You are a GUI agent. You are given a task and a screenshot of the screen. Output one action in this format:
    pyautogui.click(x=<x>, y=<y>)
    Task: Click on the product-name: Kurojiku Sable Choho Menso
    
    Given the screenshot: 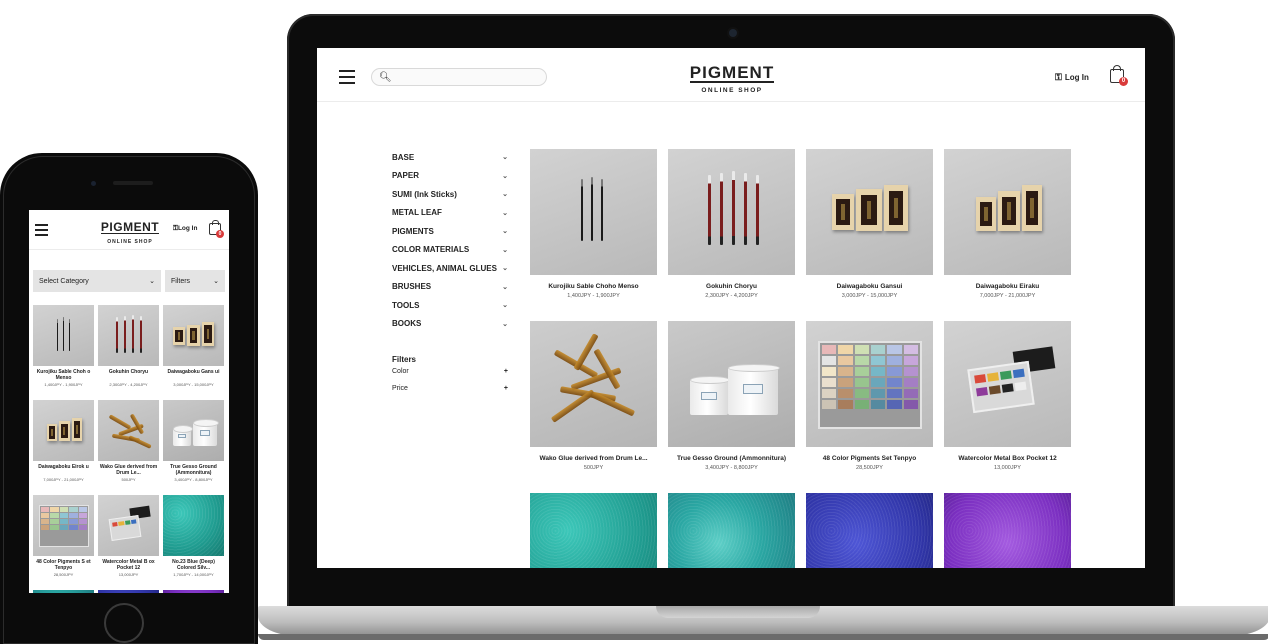 What is the action you would take?
    pyautogui.click(x=593, y=286)
    